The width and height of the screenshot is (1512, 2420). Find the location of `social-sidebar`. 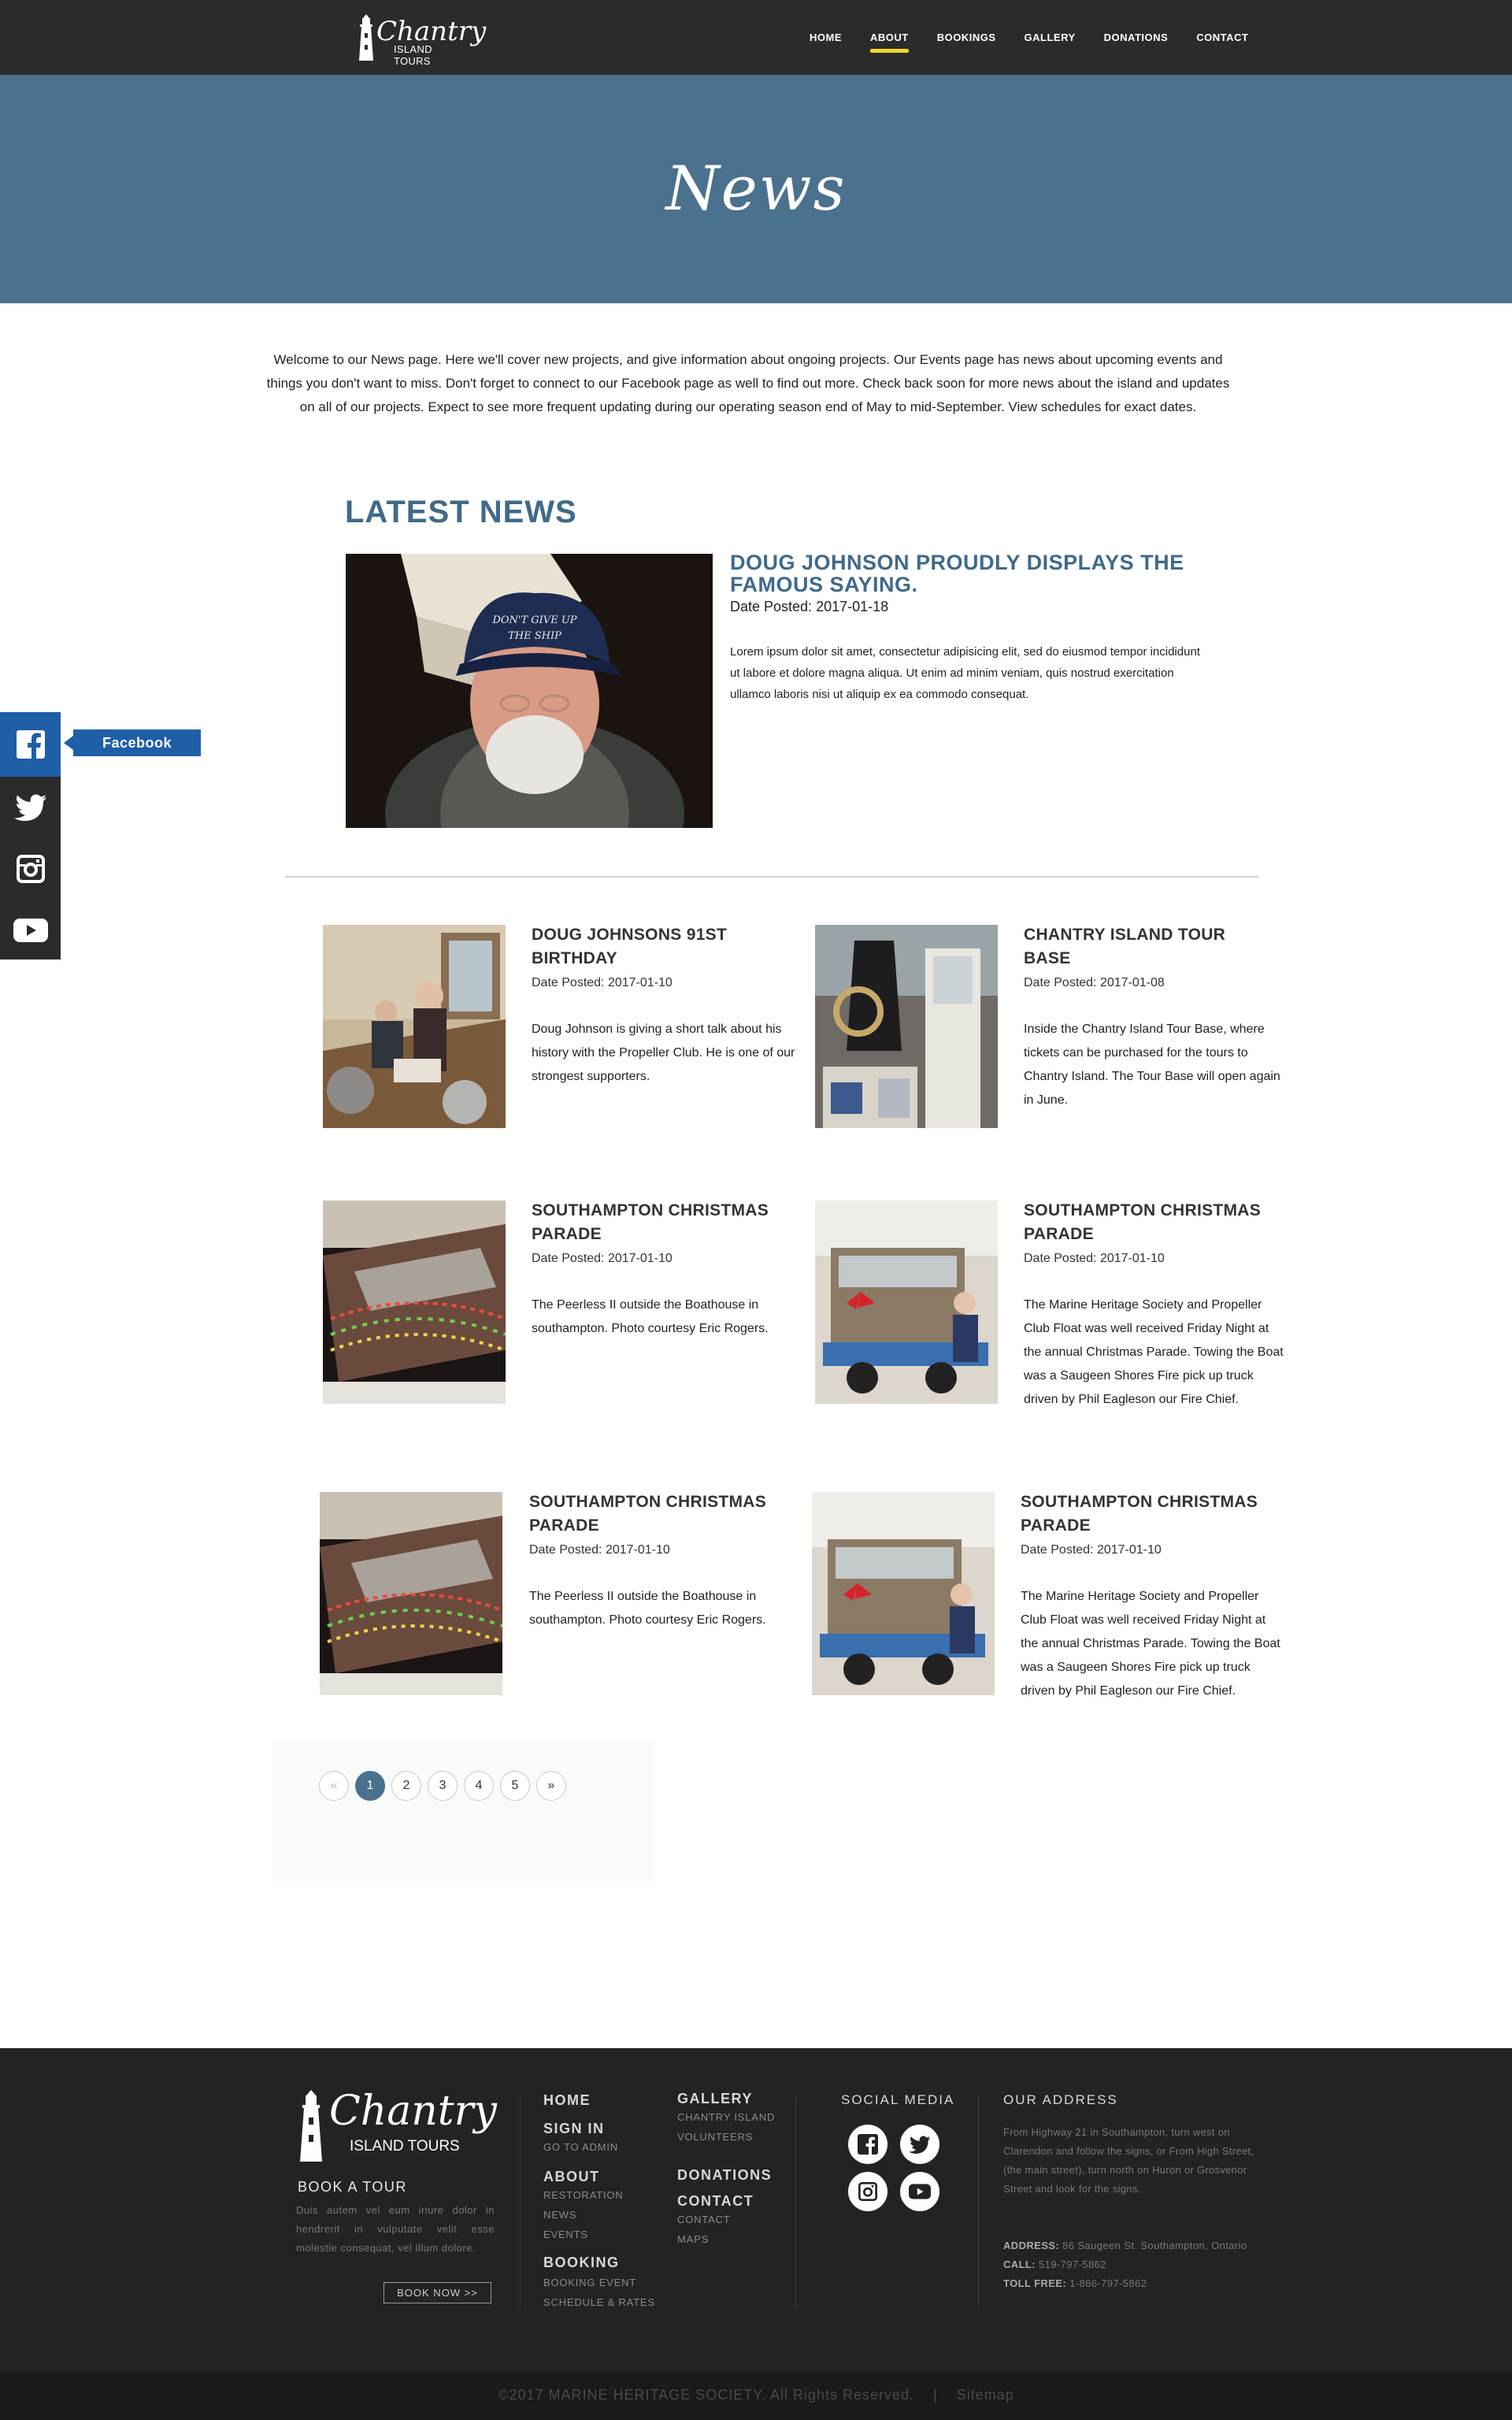

social-sidebar is located at coordinates (30, 835).